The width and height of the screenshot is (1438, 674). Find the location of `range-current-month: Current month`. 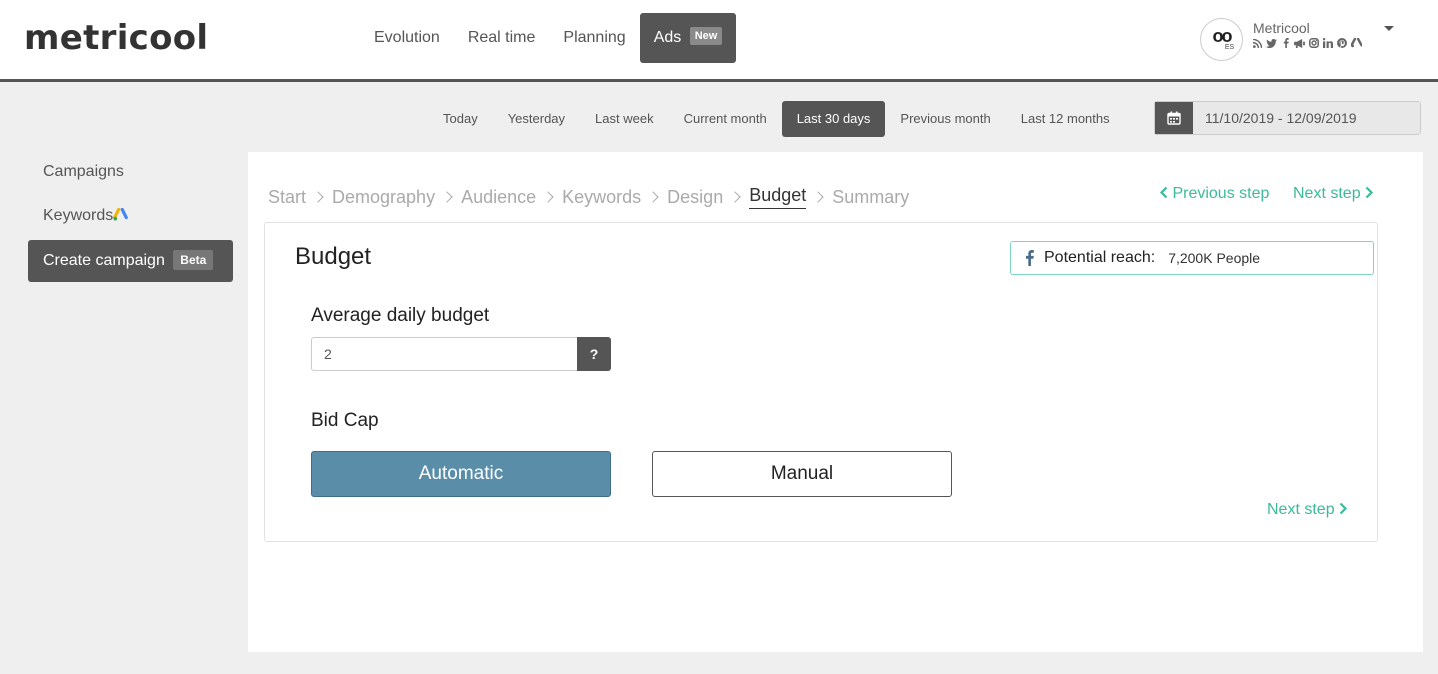

range-current-month: Current month is located at coordinates (725, 119).